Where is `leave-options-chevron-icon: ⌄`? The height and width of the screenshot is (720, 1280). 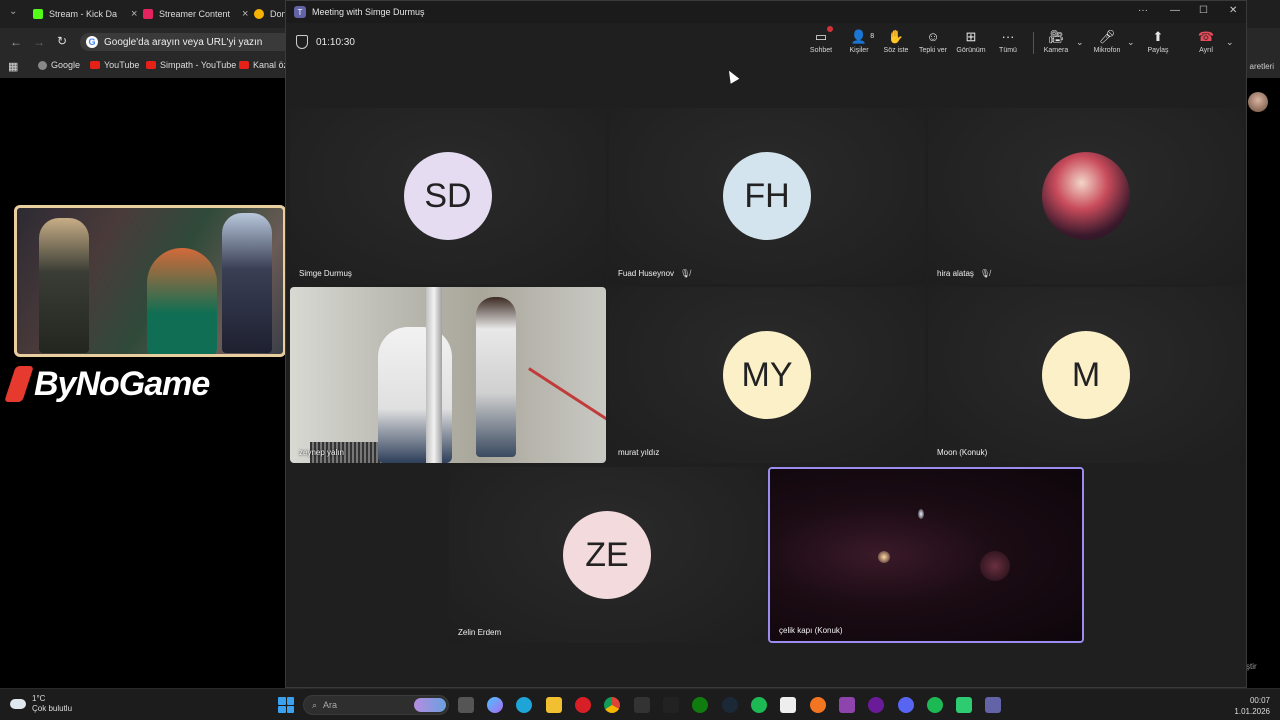 leave-options-chevron-icon: ⌄ is located at coordinates (1230, 42).